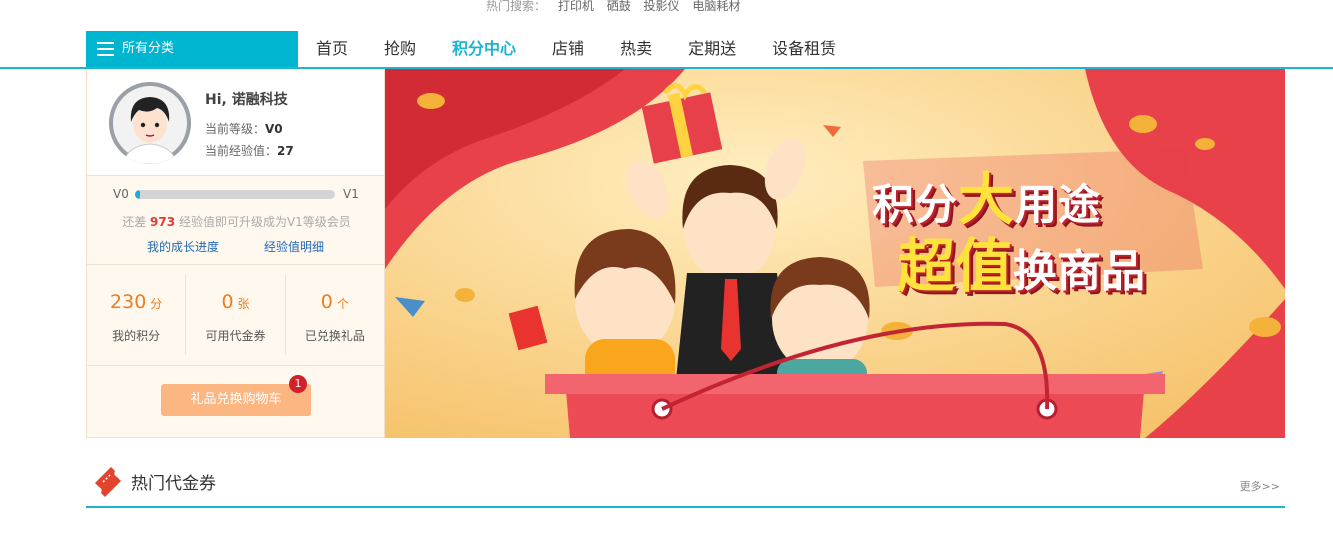  I want to click on ticket-icon, so click(108, 482).